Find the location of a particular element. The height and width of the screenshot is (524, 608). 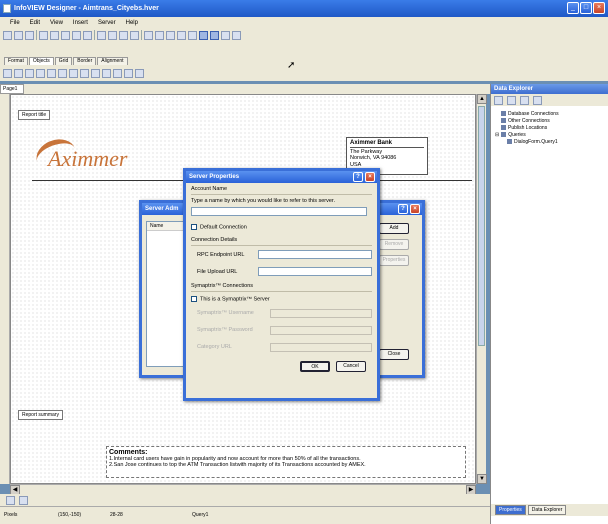

tree-item: ⊟ Queries is located at coordinates (527, 134).